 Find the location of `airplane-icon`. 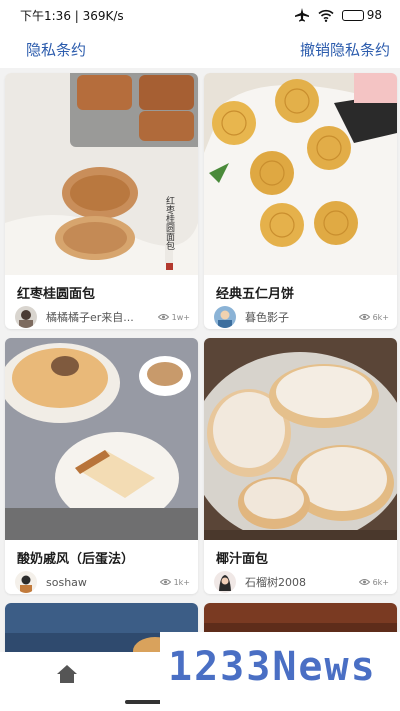

airplane-icon is located at coordinates (301, 15).